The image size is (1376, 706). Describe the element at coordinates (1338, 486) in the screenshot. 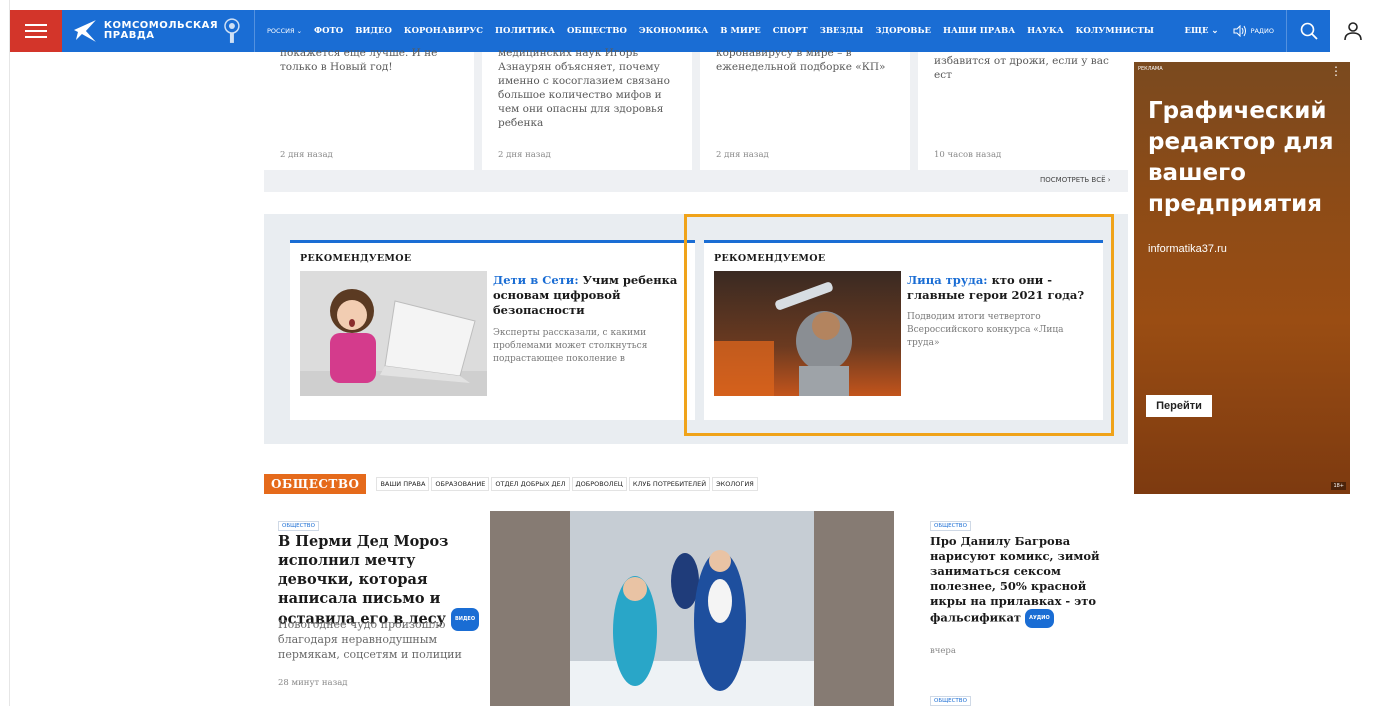

I see `age-rating-badge: 18+` at that location.